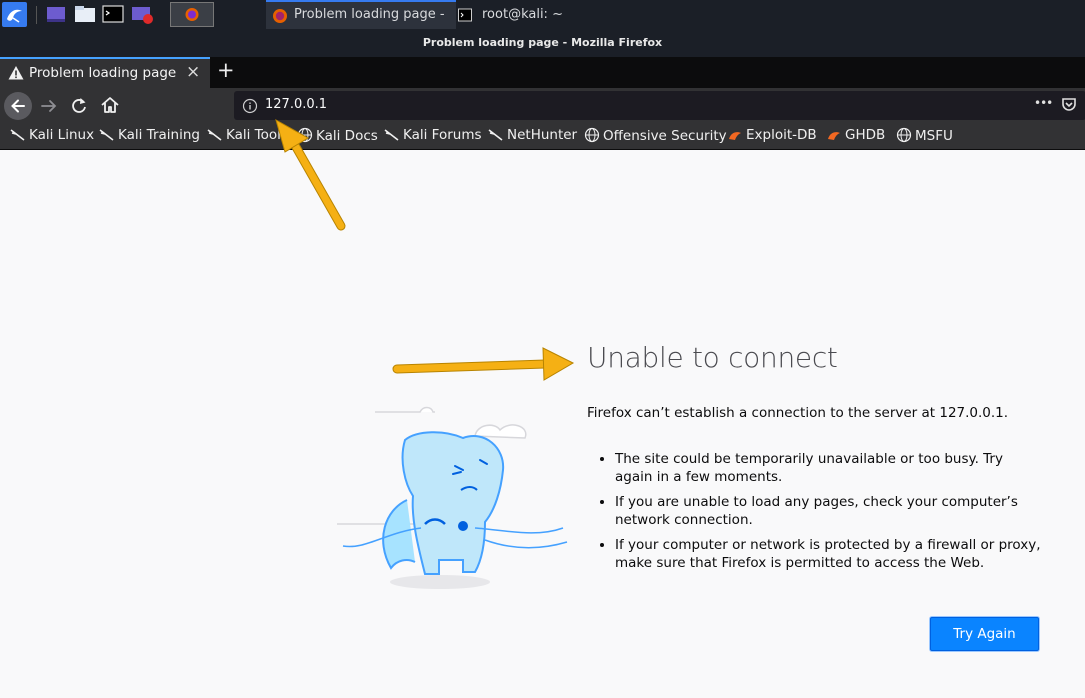 This screenshot has width=1085, height=698. Describe the element at coordinates (522, 14) in the screenshot. I see `taskbar-task-terminal-label: root@kali: ~` at that location.